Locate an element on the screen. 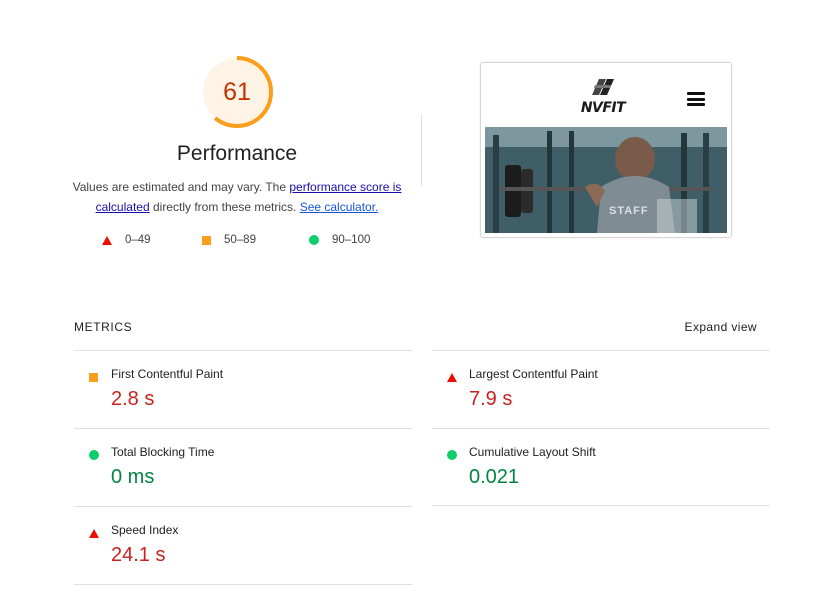 This screenshot has width=840, height=593. metric-value: 0 ms is located at coordinates (133, 477).